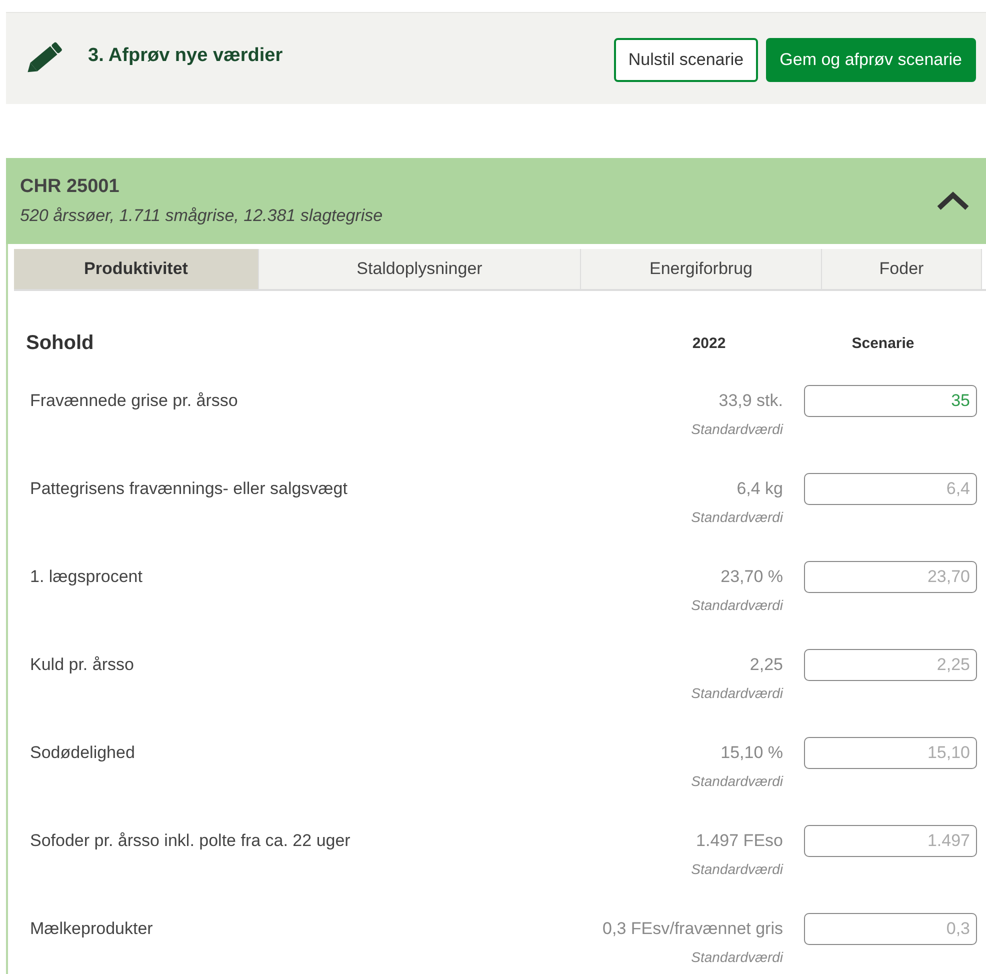  I want to click on current-value: 23,70 %, so click(751, 577).